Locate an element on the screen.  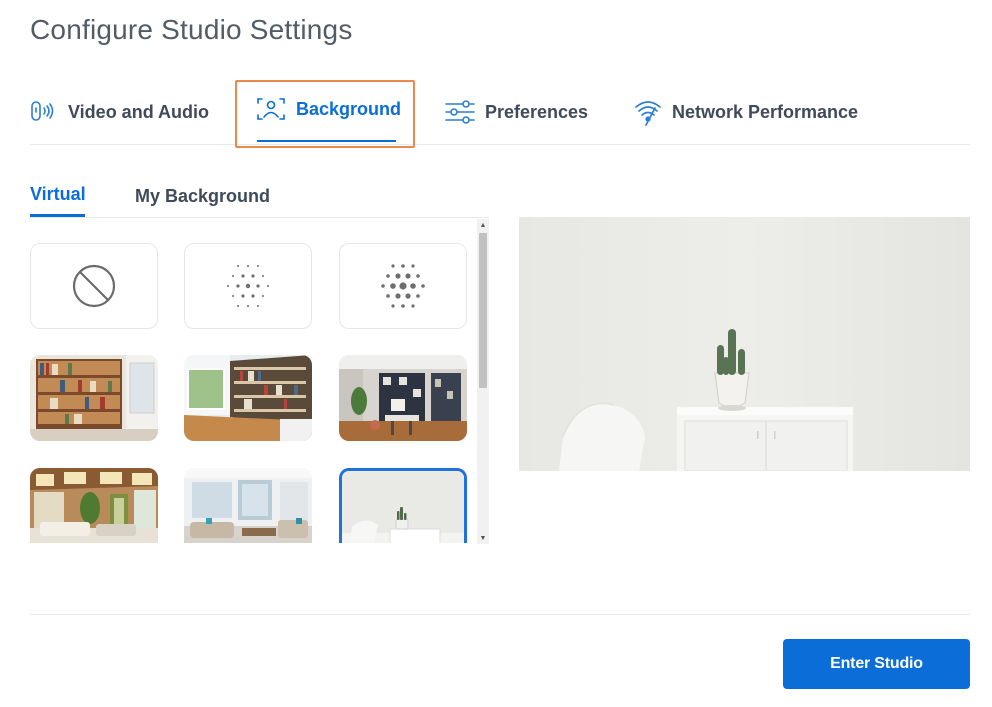
sliders-icon is located at coordinates (460, 112).